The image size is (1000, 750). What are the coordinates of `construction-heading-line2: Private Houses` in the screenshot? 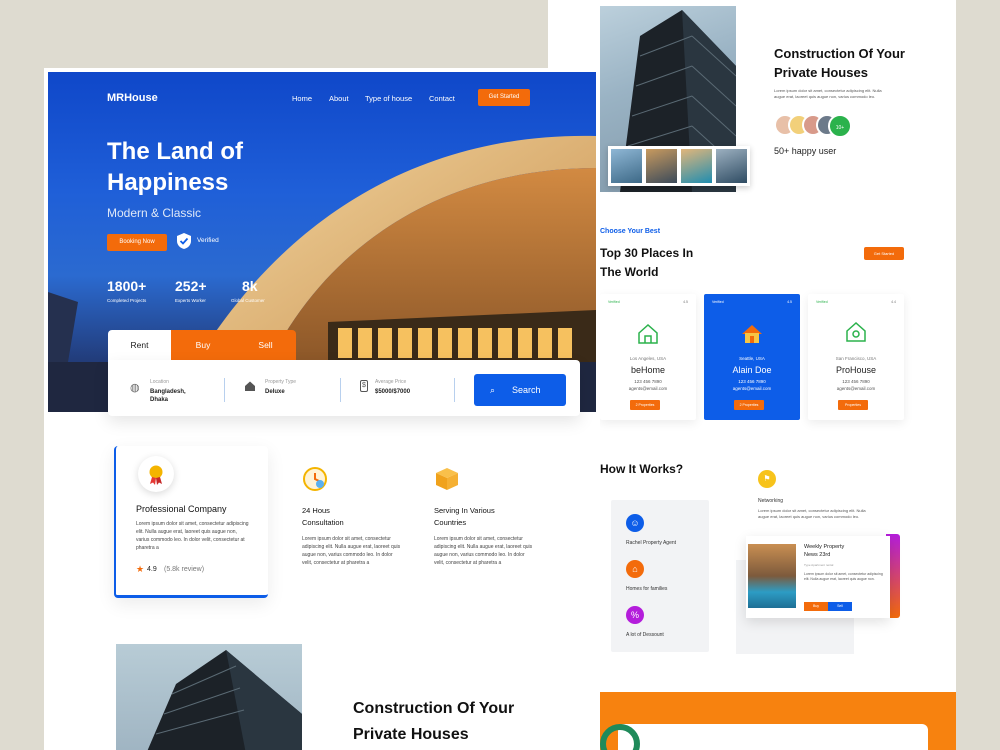 It's located at (411, 734).